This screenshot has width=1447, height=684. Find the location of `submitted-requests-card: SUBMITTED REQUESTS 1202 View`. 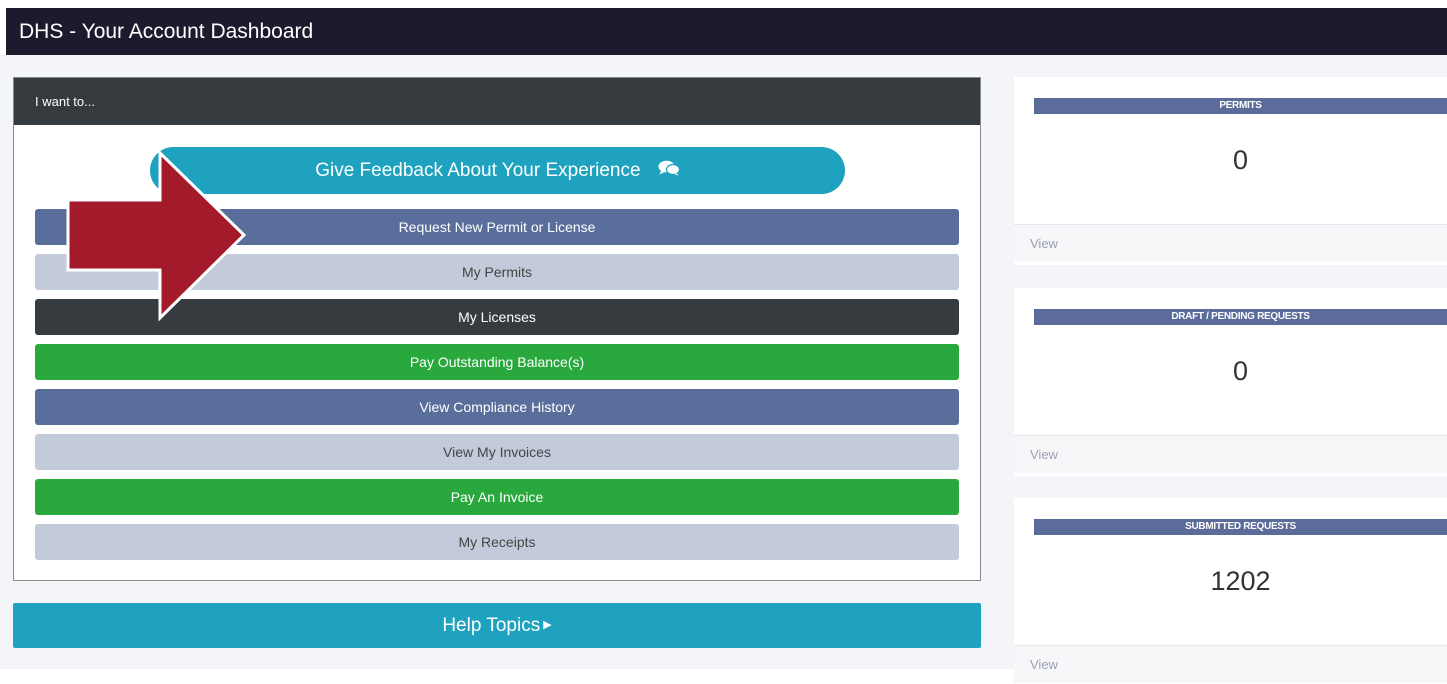

submitted-requests-card: SUBMITTED REQUESTS 1202 View is located at coordinates (1230, 590).